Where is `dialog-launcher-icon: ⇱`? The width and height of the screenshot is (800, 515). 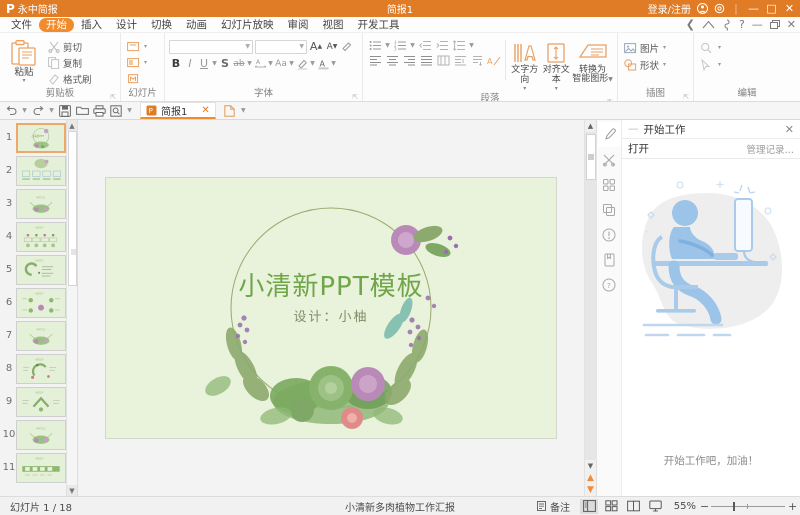 dialog-launcher-icon: ⇱ is located at coordinates (355, 95).